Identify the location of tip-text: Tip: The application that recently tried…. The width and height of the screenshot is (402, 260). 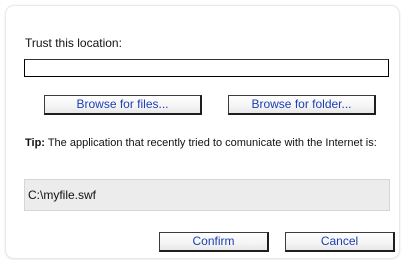
(210, 143).